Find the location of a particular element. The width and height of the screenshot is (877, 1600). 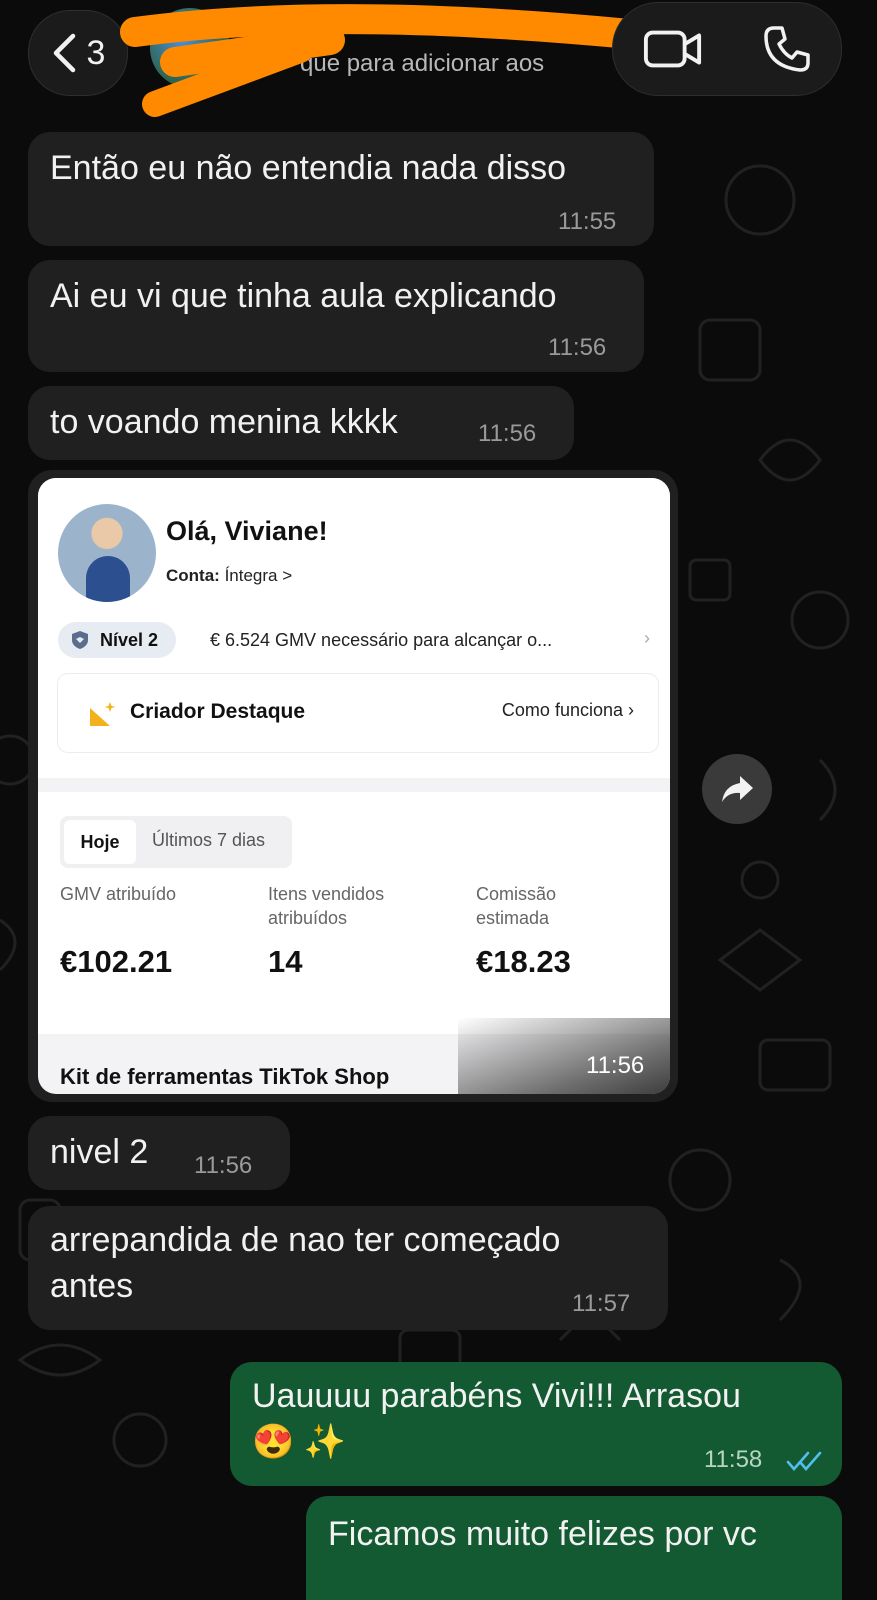

metric-label: GMV atribuído is located at coordinates (118, 894).